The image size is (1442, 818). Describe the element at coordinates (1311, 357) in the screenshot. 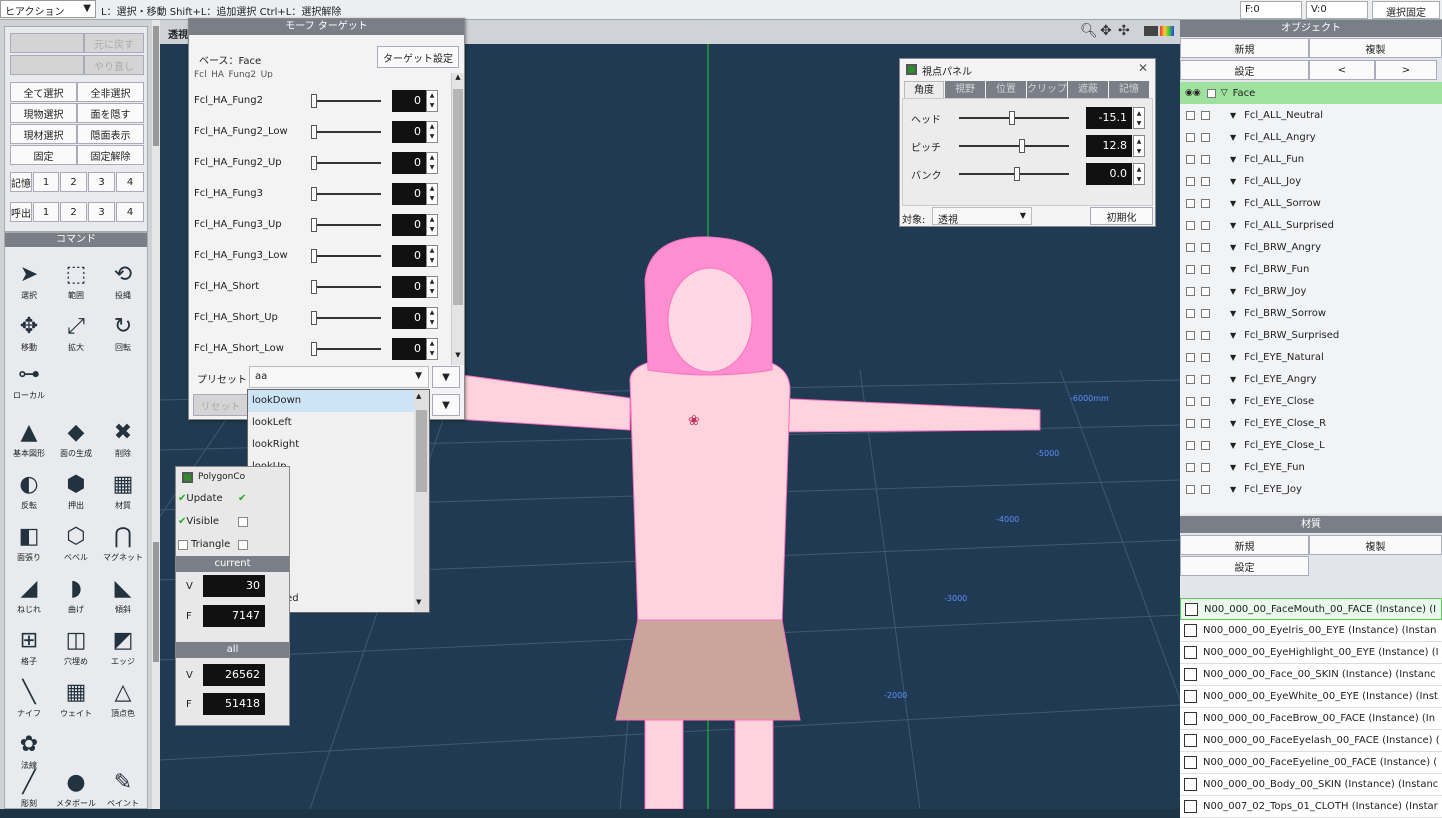

I see `object-row: ▼ Fcl_EYE_Natural` at that location.